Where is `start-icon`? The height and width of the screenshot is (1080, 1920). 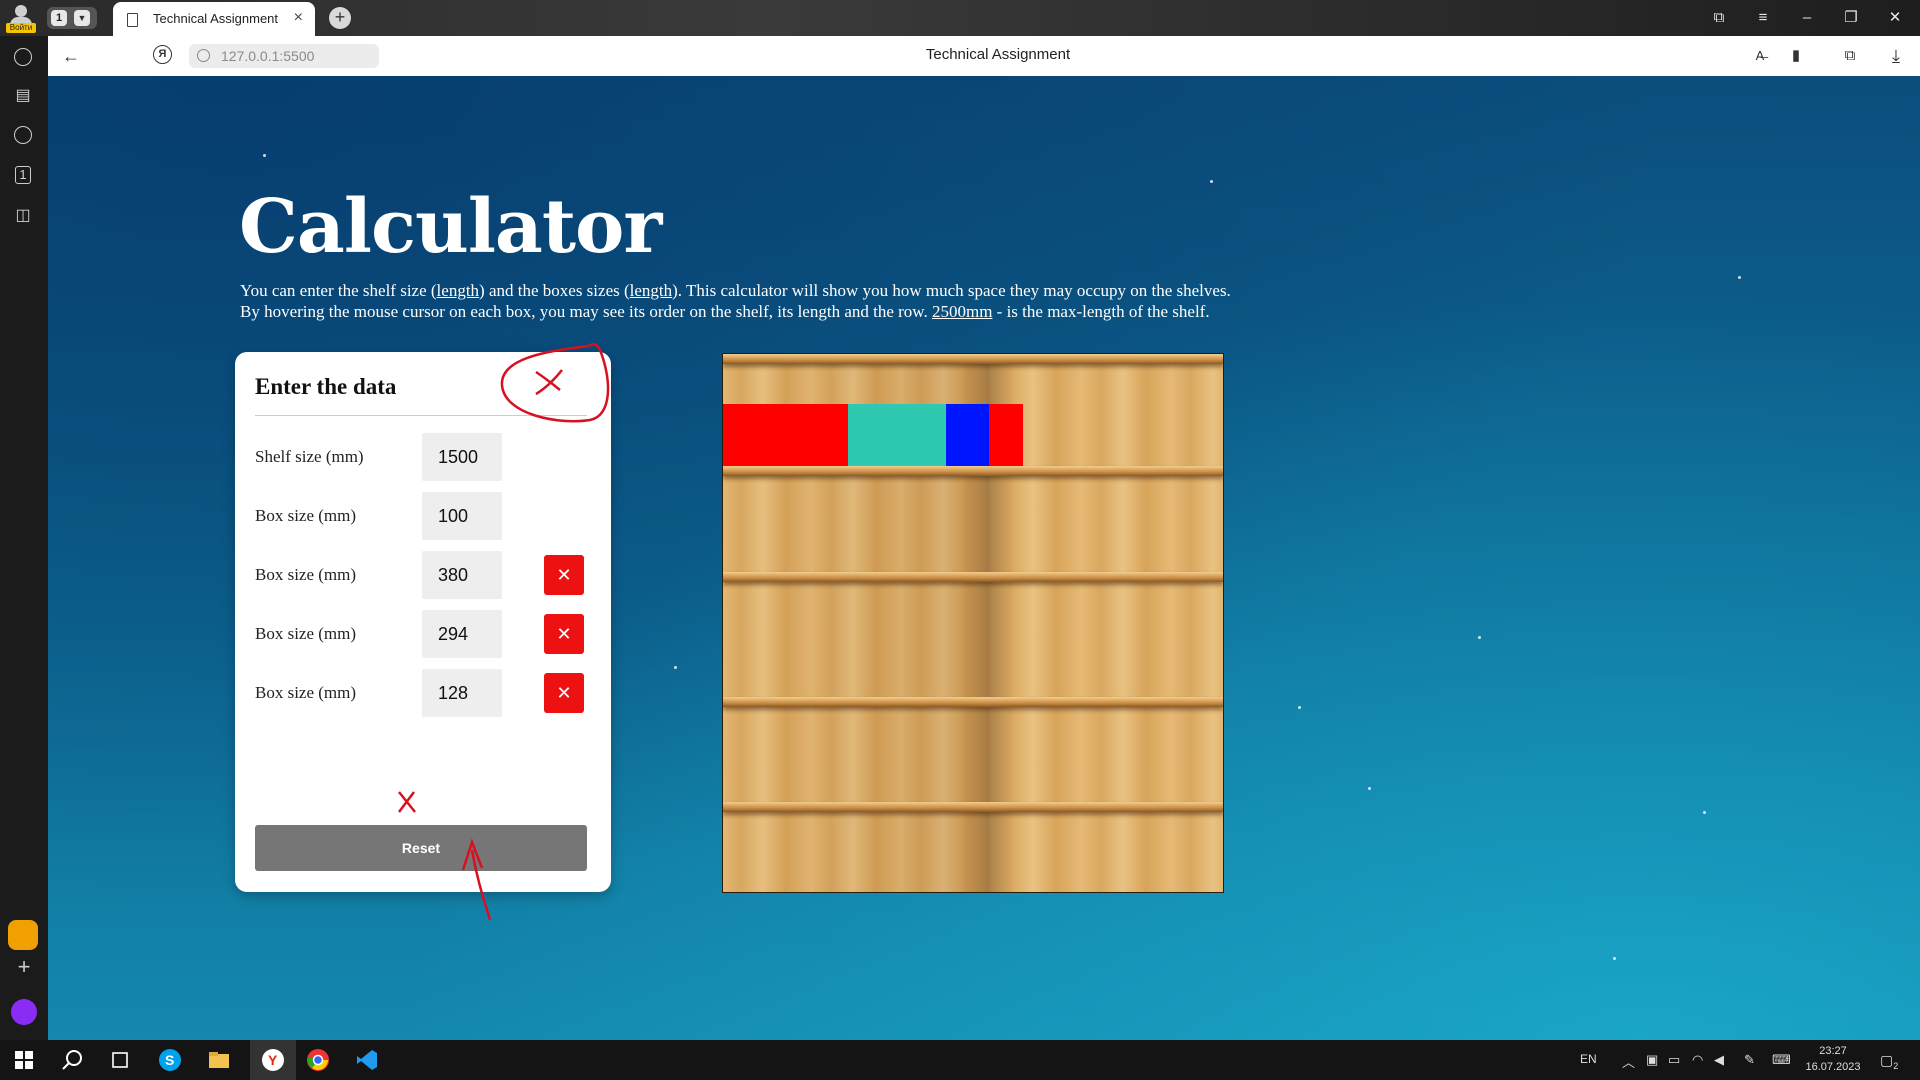
start-icon is located at coordinates (24, 1060).